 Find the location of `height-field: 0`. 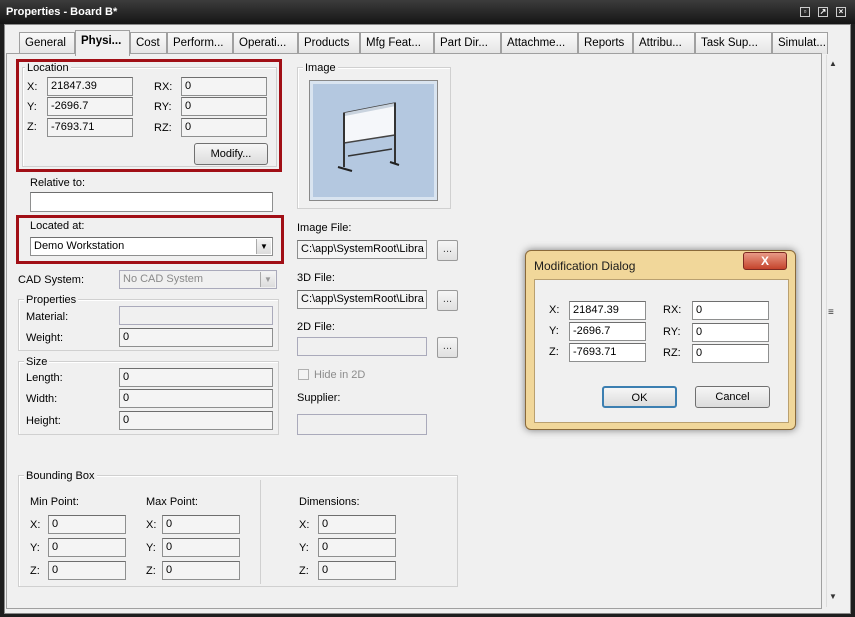

height-field: 0 is located at coordinates (196, 420).